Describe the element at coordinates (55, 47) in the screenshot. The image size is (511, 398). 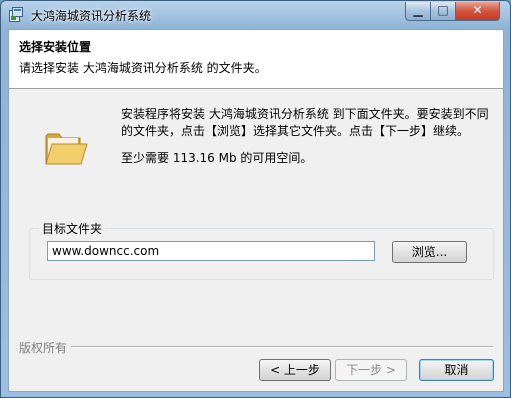
I see `page-title: 选择安装位置` at that location.